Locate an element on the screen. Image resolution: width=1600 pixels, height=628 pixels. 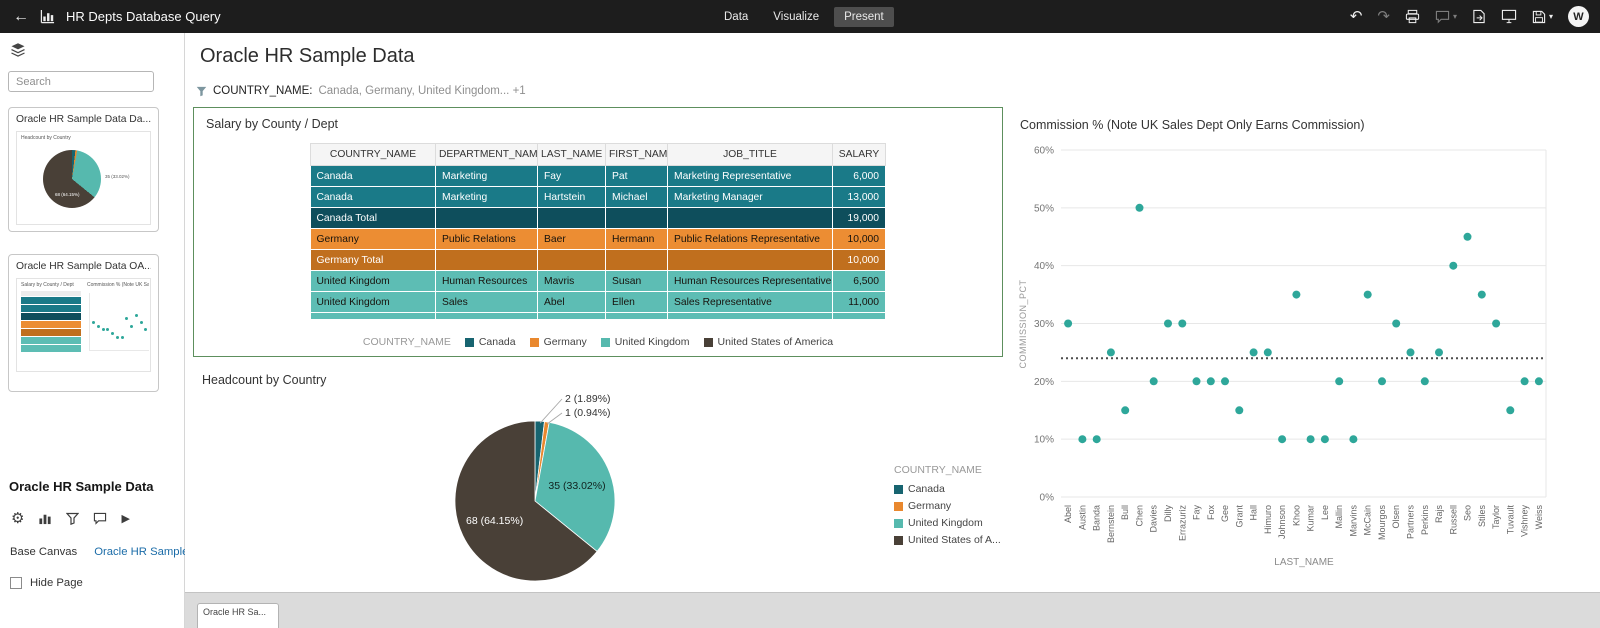
export-icon is located at coordinates (1479, 16).